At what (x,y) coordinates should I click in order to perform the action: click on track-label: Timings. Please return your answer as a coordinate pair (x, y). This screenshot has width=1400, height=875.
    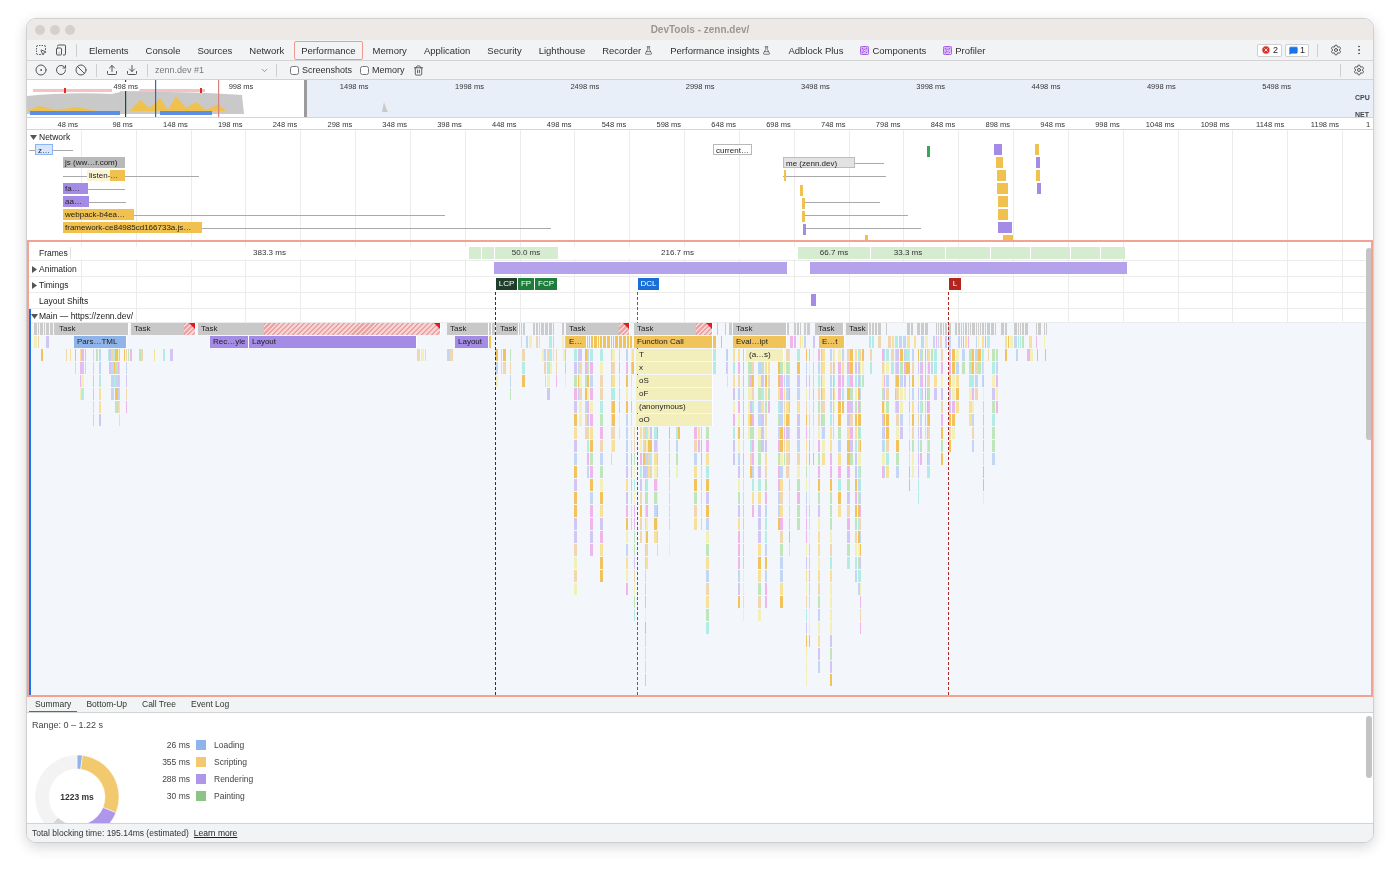
    Looking at the image, I should click on (54, 285).